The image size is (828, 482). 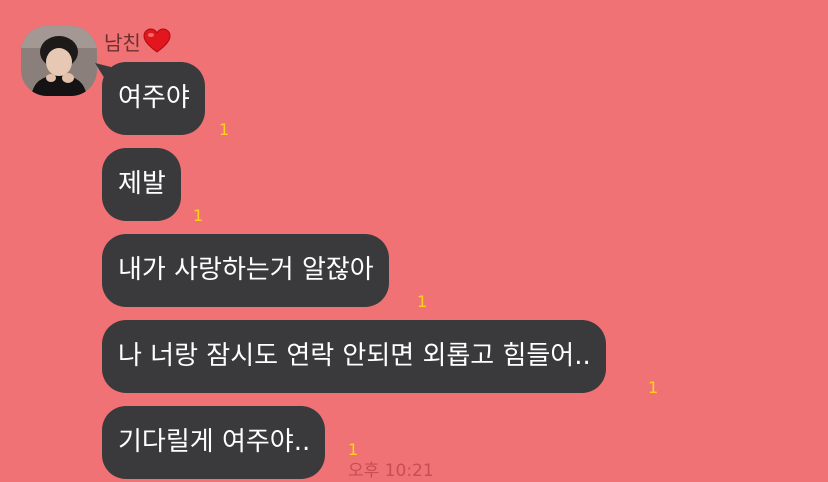 I want to click on message-text: 제발, so click(x=142, y=184).